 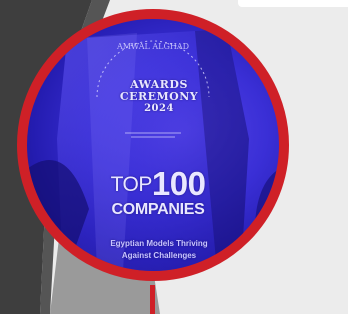 I want to click on companies-label: COMPANIES, so click(x=158, y=209).